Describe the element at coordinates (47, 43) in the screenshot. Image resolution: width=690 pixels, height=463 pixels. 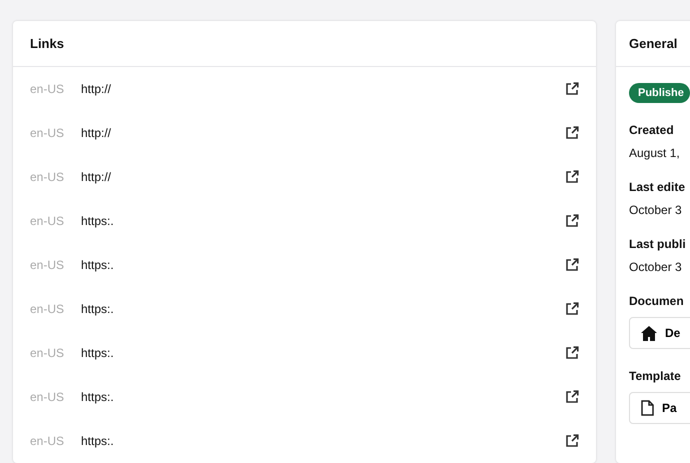
I see `card-title: Links` at that location.